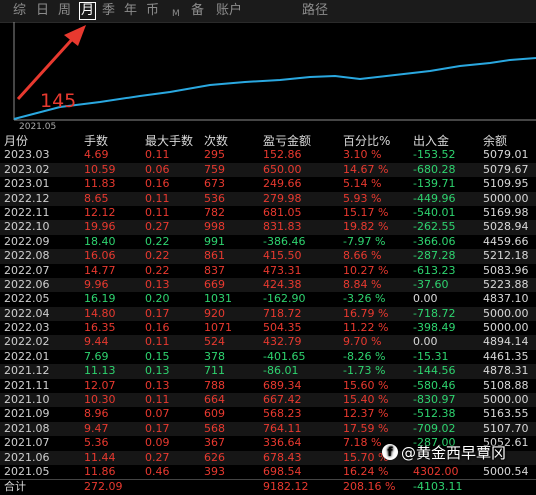 The image size is (536, 495). I want to click on lots-cell: 11.86, so click(100, 471).